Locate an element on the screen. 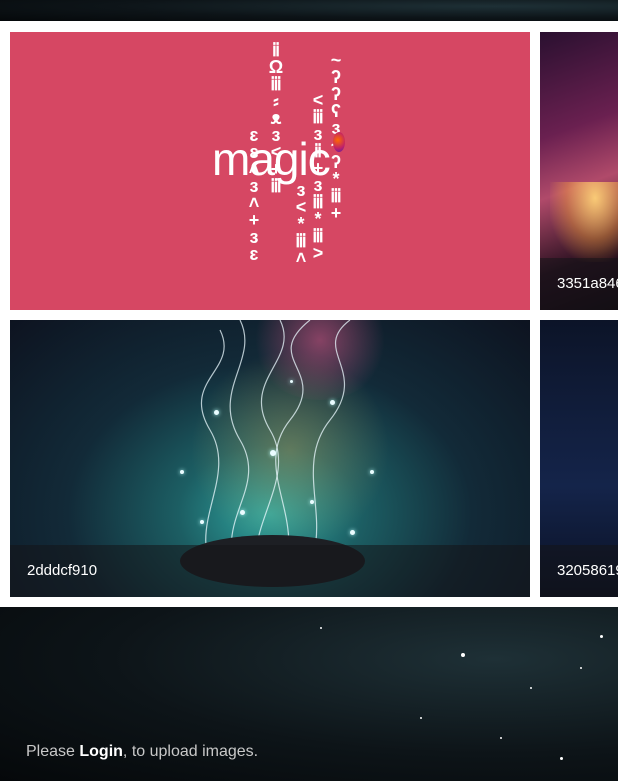 The width and height of the screenshot is (618, 781). image-card-book: 3351a846 is located at coordinates (579, 171).